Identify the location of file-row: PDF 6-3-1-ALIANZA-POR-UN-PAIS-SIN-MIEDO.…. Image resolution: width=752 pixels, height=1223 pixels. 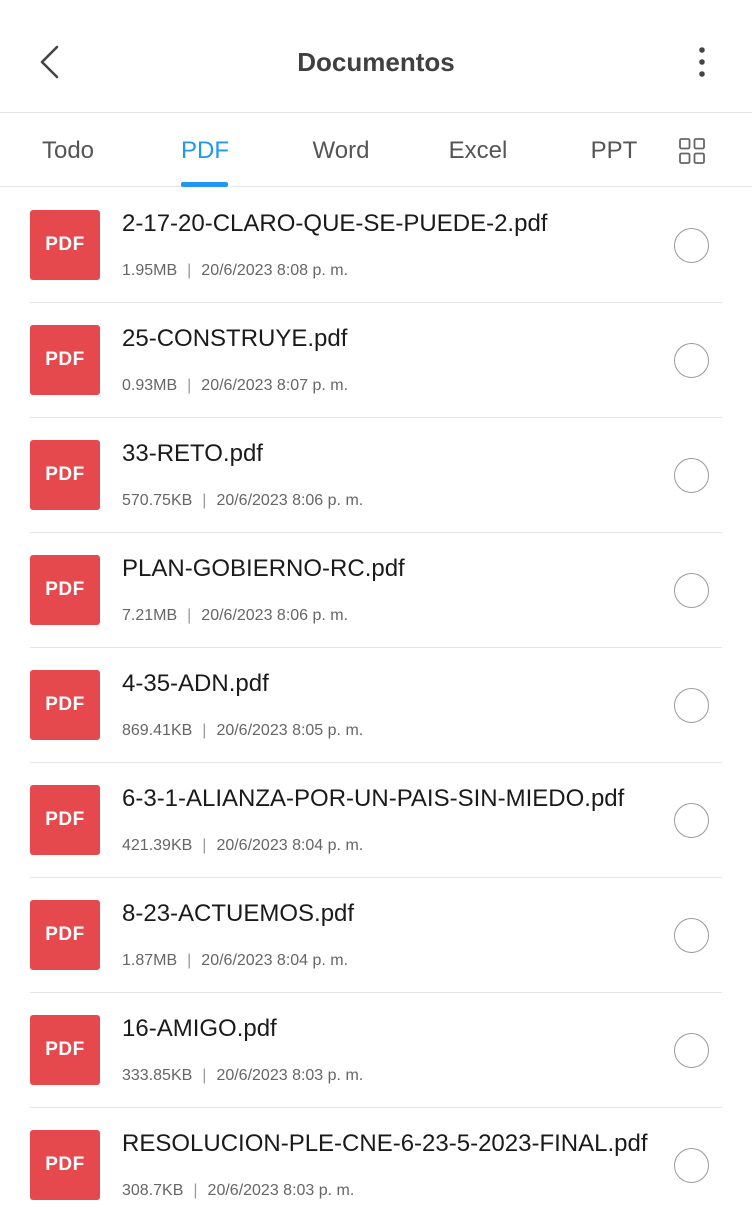
(376, 820).